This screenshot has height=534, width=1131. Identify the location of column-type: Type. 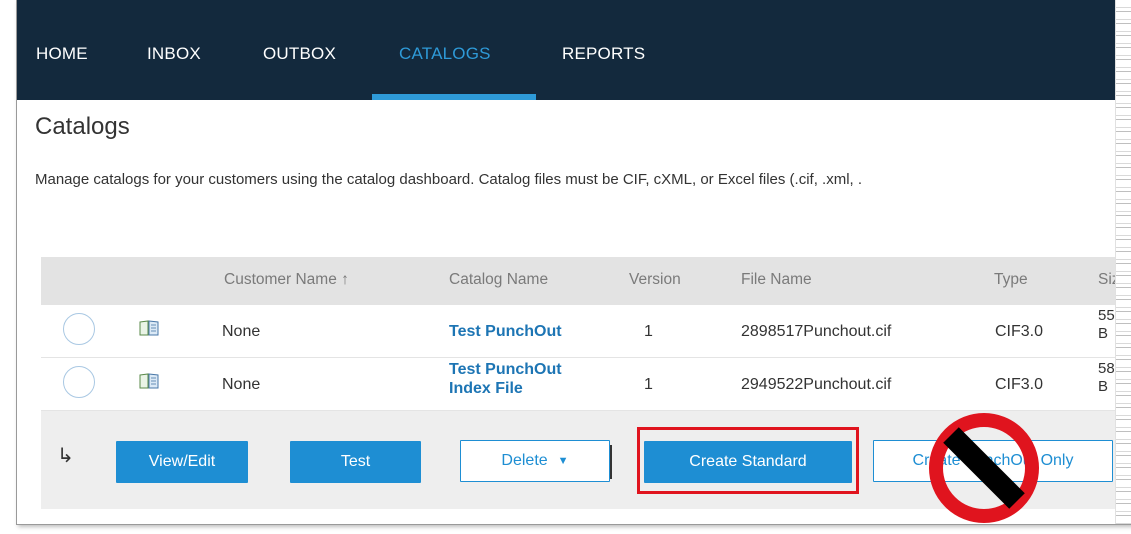
(1011, 280).